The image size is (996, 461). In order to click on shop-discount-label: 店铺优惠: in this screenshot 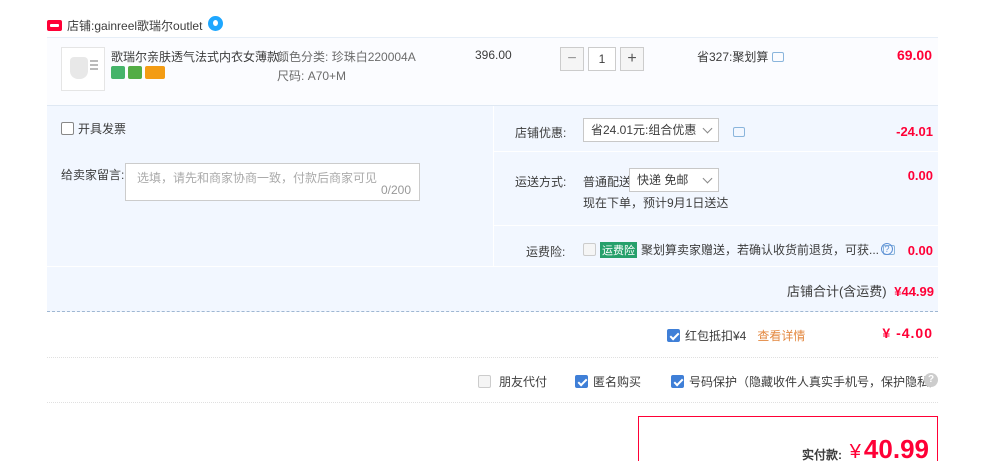, I will do `click(541, 133)`.